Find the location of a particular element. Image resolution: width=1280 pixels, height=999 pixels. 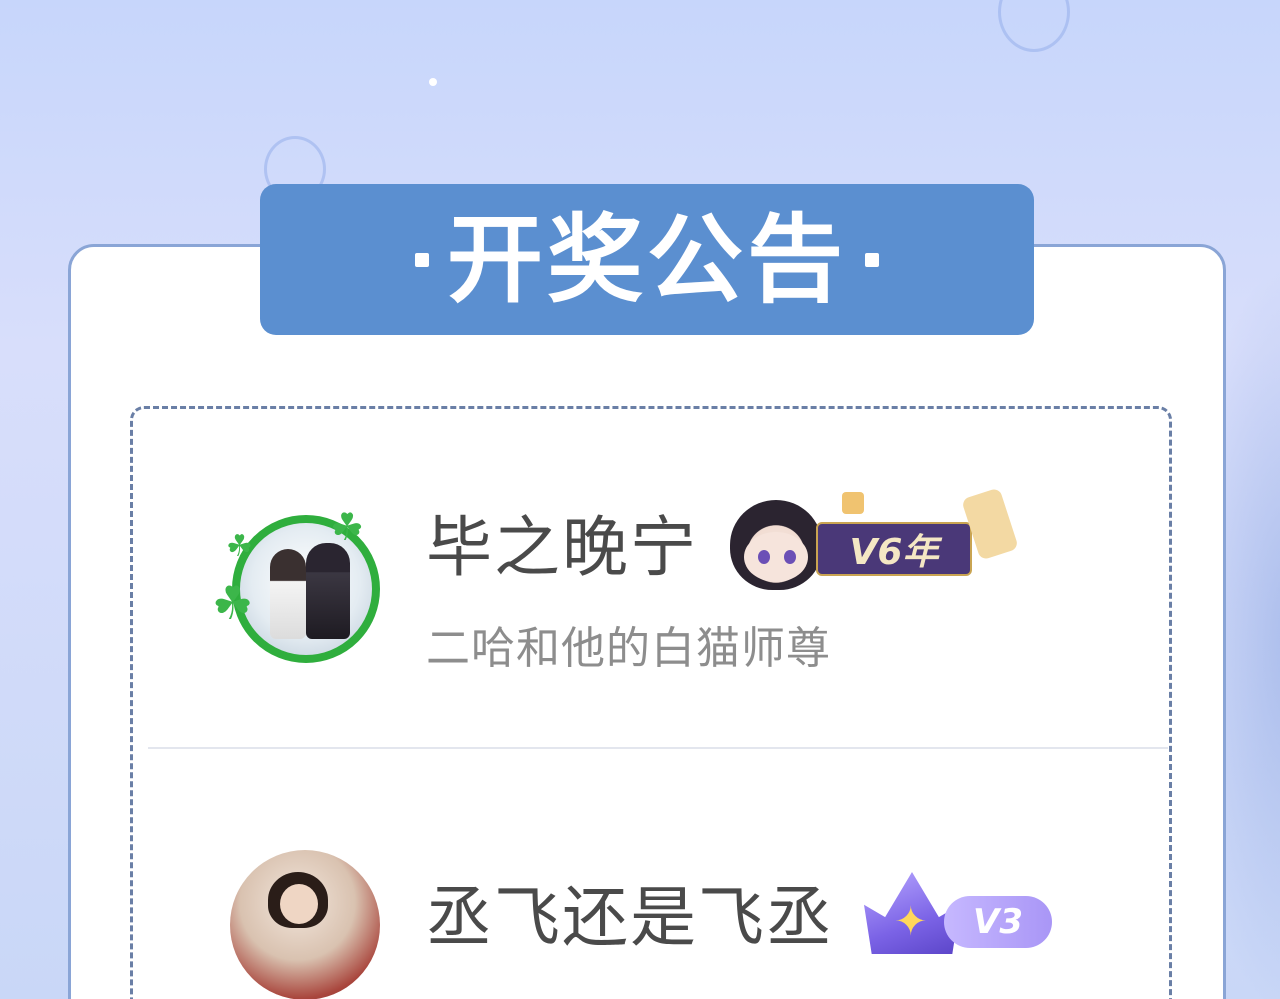

announcement-title: 开奖公告 is located at coordinates (647, 259).